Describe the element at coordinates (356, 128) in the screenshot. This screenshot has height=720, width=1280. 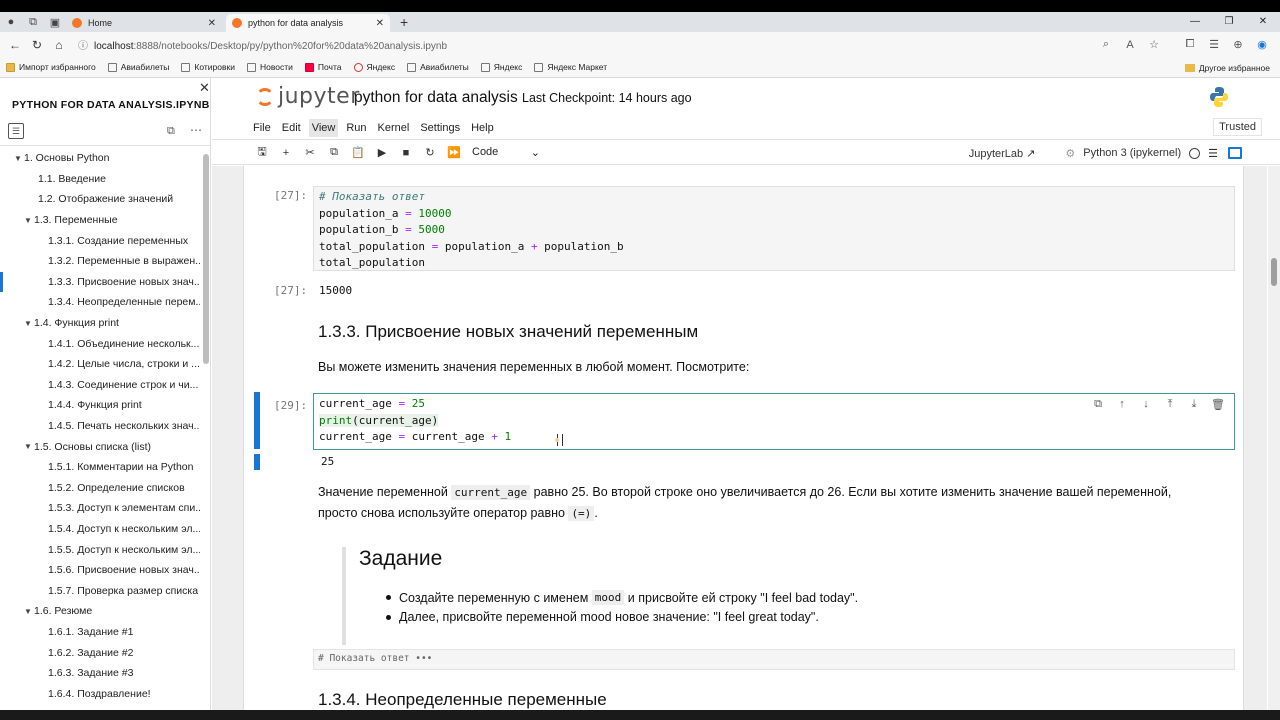
I see `menu-run: Run` at that location.